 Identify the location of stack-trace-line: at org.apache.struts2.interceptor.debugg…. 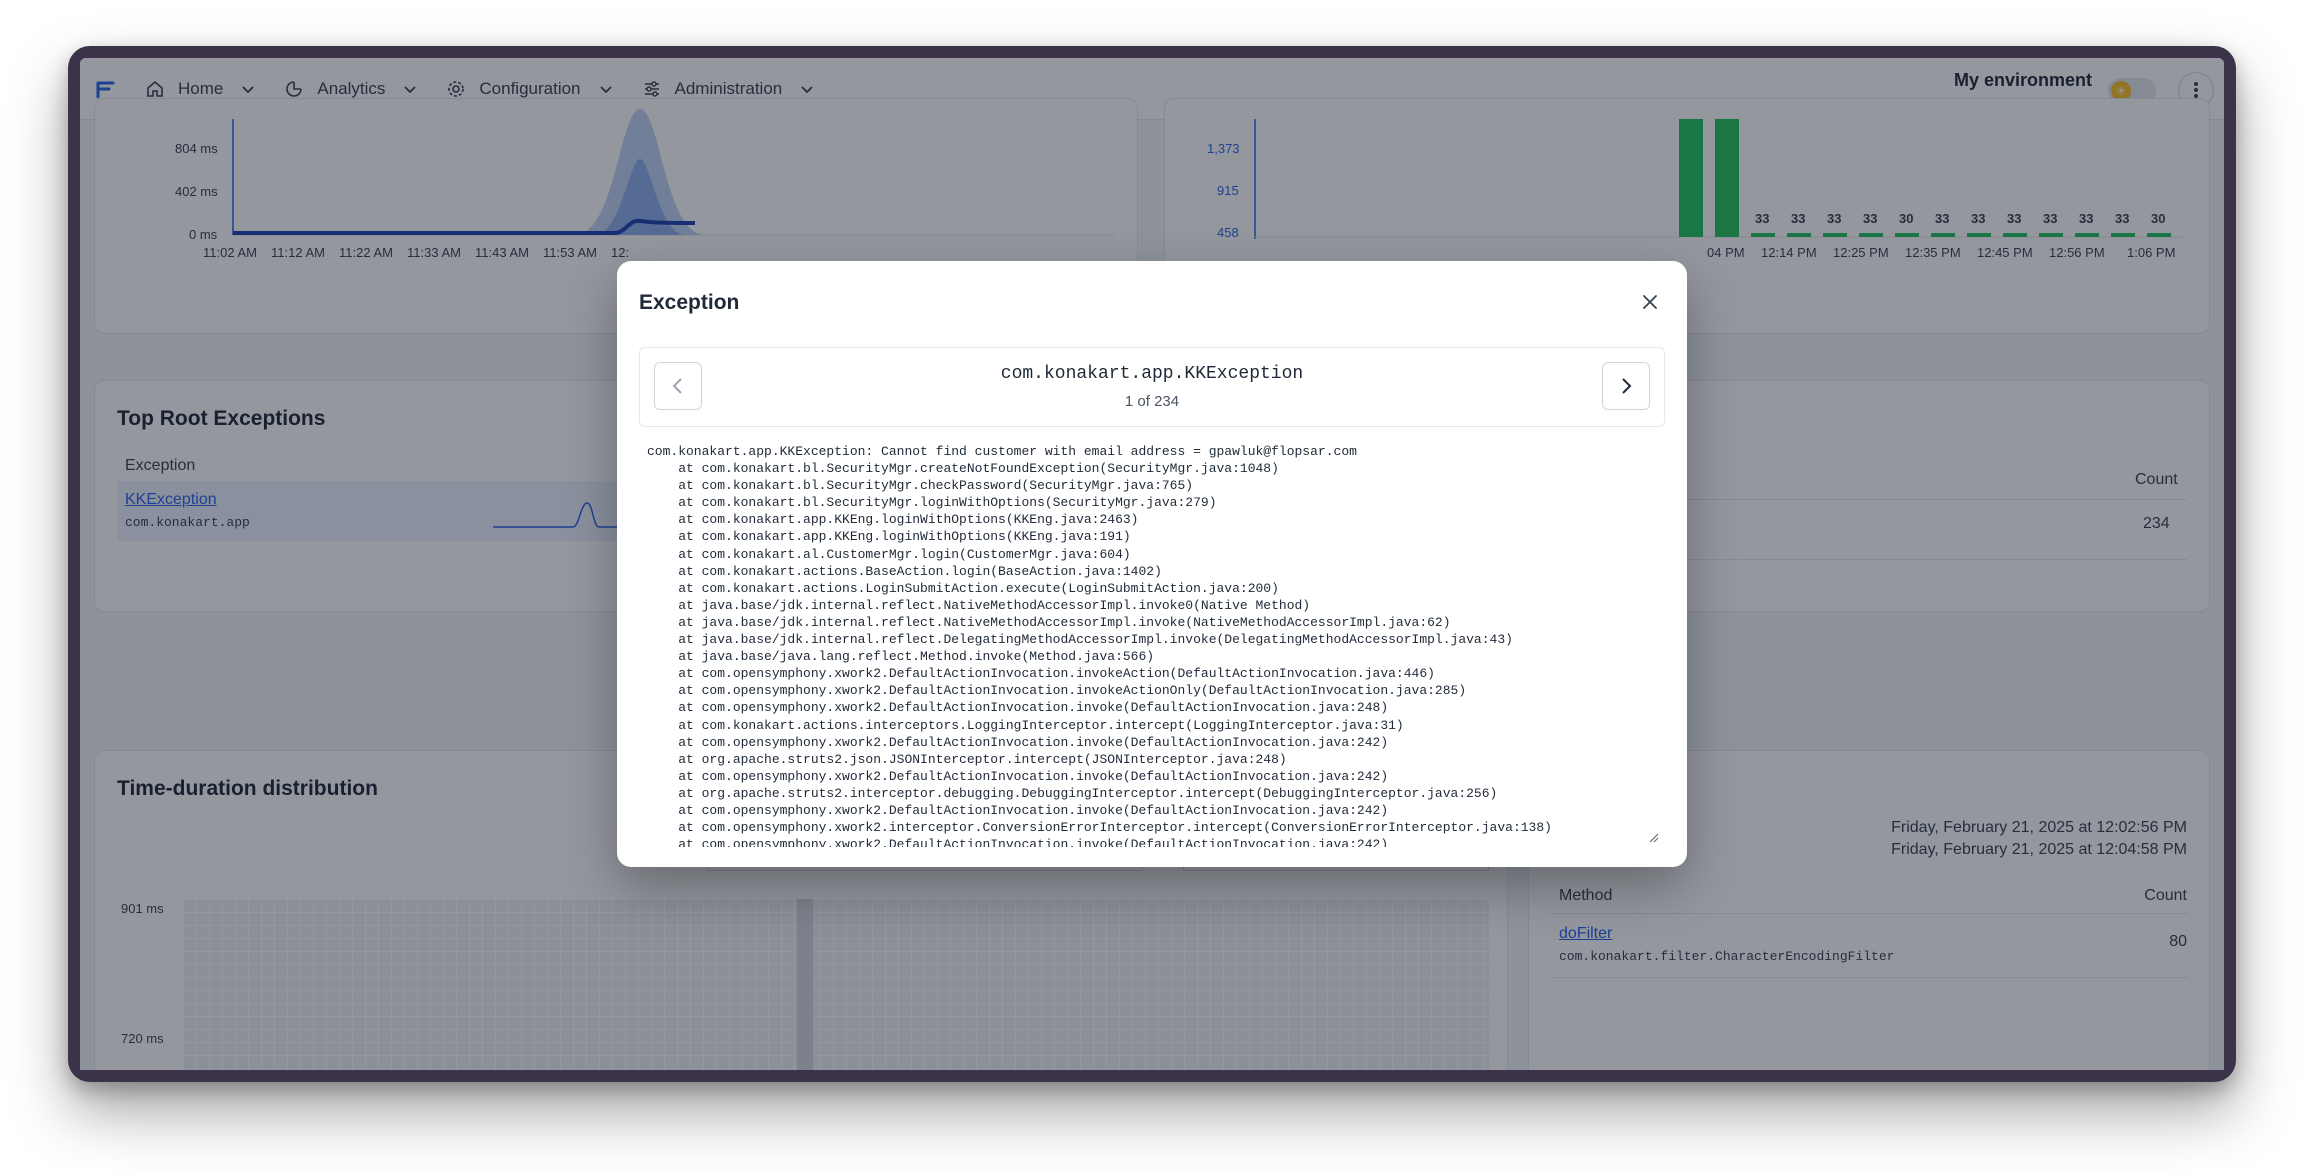
(1072, 793).